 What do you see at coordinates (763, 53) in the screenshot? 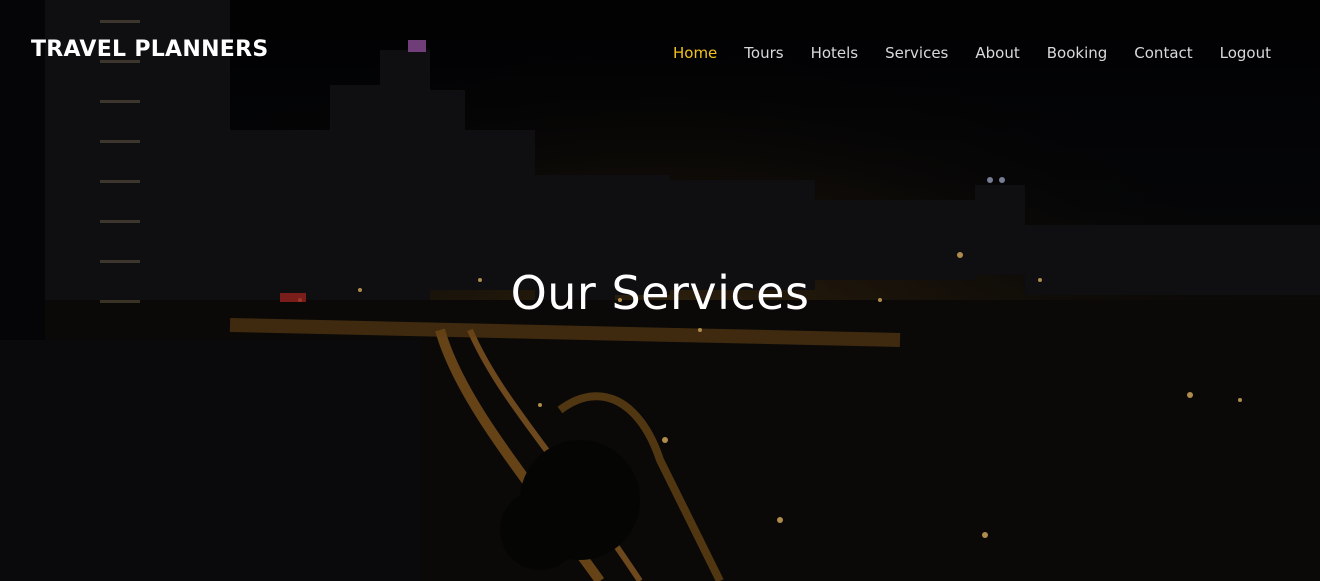
I see `nav-tours: Tours` at bounding box center [763, 53].